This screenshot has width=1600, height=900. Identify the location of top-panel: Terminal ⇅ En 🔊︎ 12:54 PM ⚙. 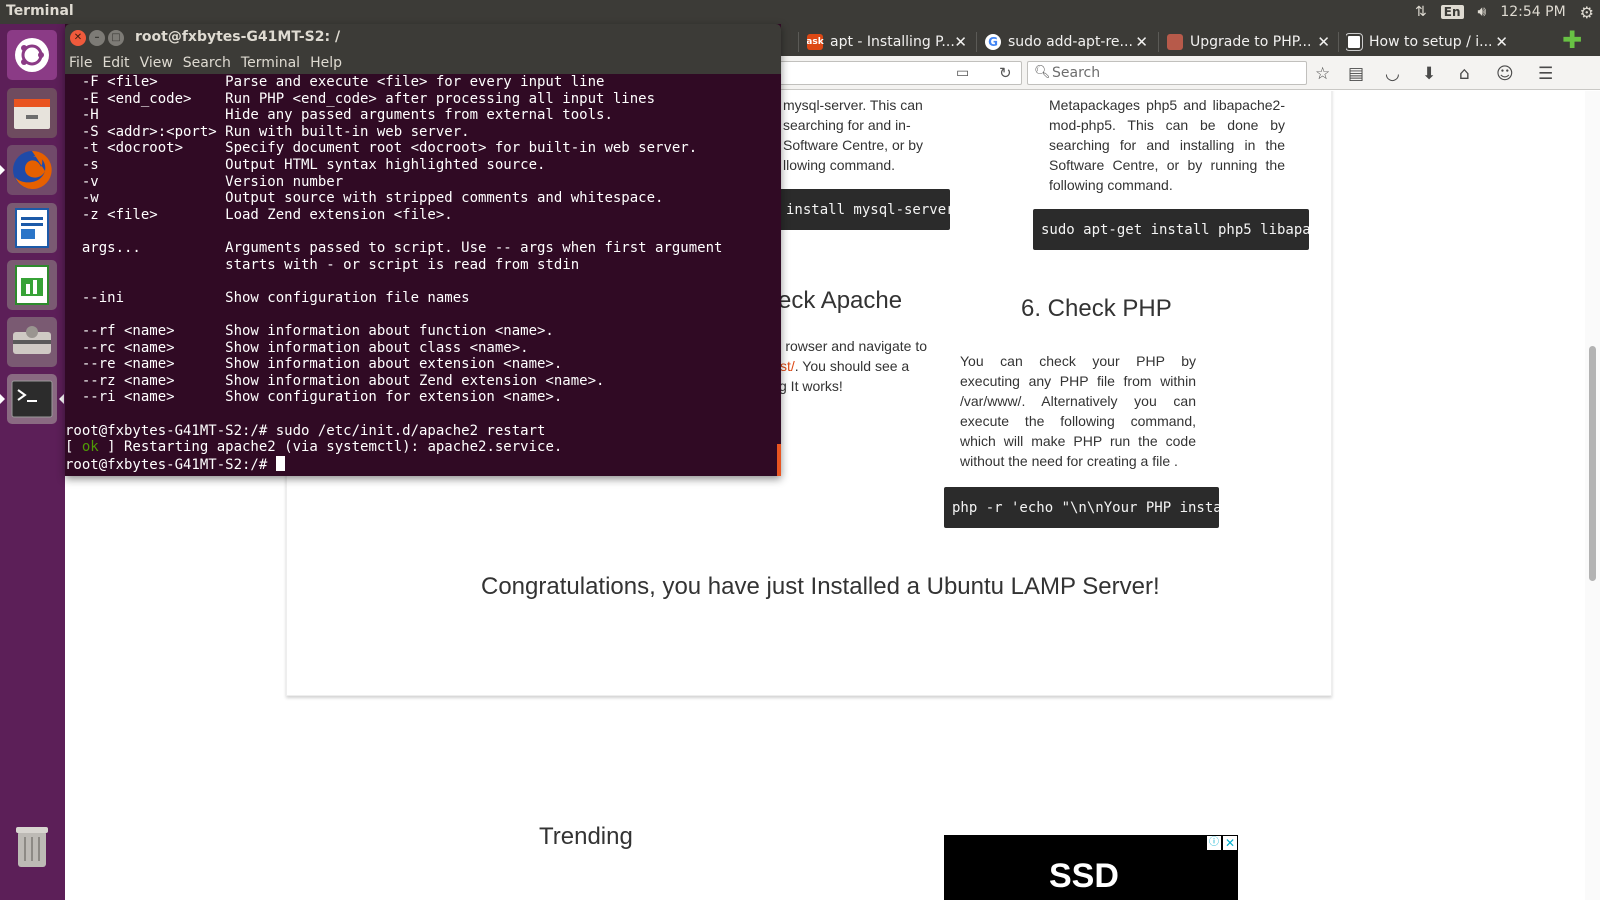
(800, 12).